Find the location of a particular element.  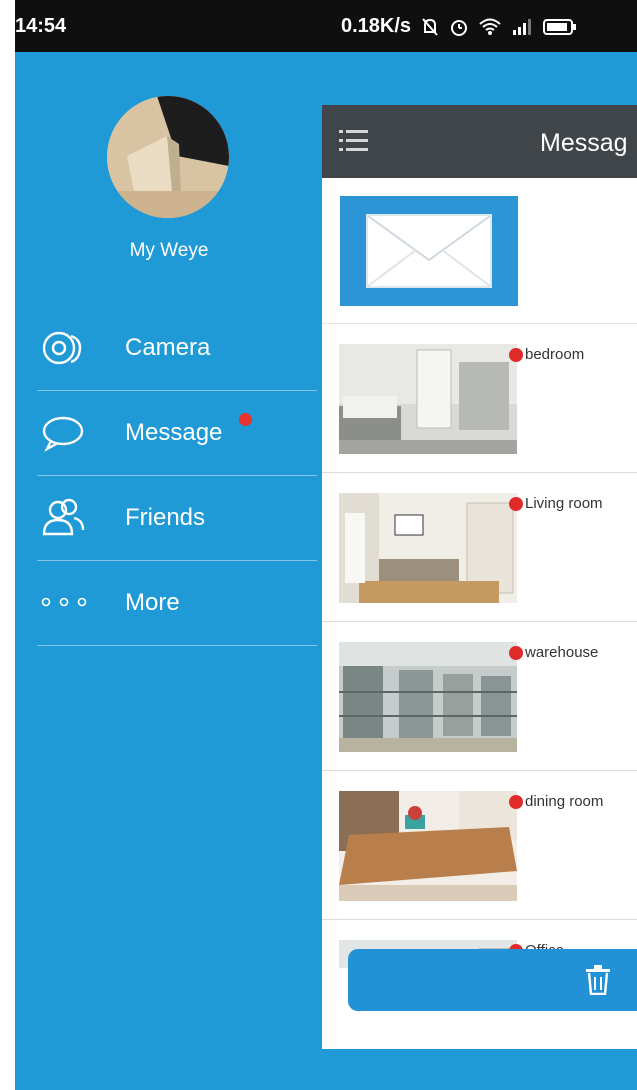

trash-icon is located at coordinates (598, 980).